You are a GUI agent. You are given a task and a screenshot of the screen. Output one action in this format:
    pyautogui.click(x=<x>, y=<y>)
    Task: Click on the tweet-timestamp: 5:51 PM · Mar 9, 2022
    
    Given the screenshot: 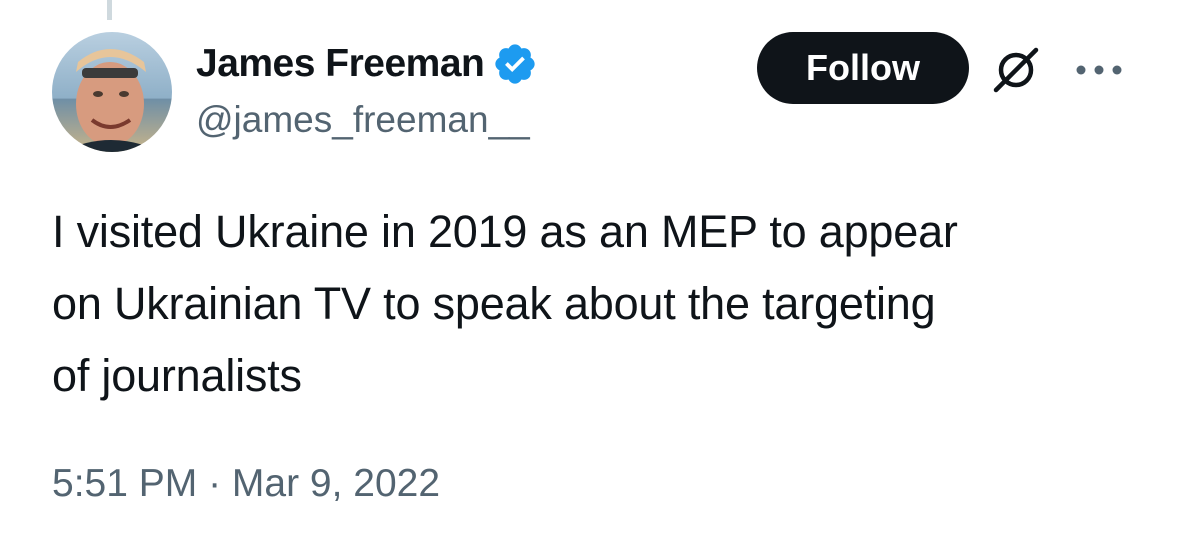 What is the action you would take?
    pyautogui.click(x=246, y=484)
    